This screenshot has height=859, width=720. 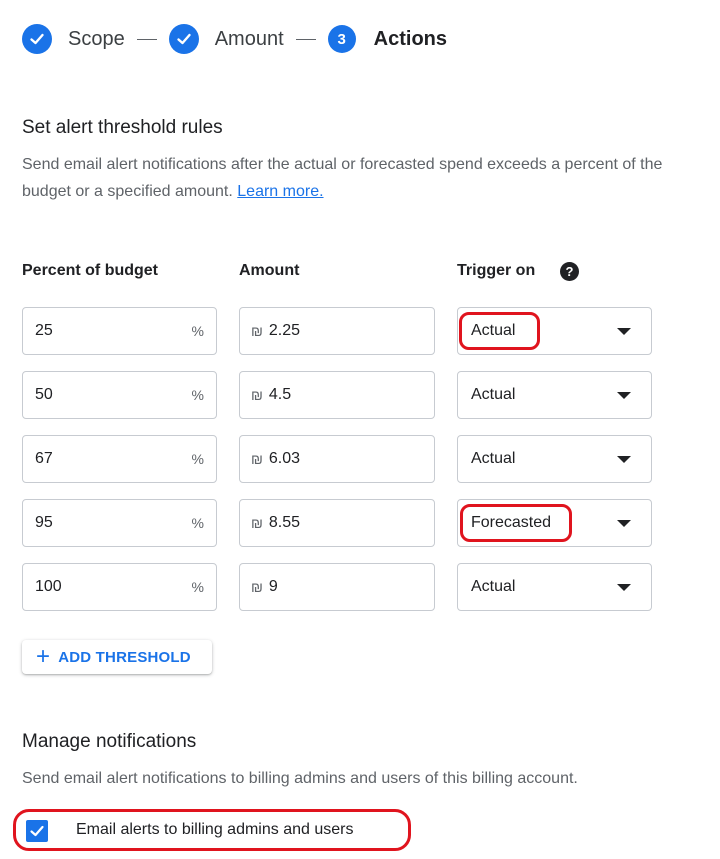 I want to click on stepper: Scope Amount 3 Actions, so click(x=234, y=39).